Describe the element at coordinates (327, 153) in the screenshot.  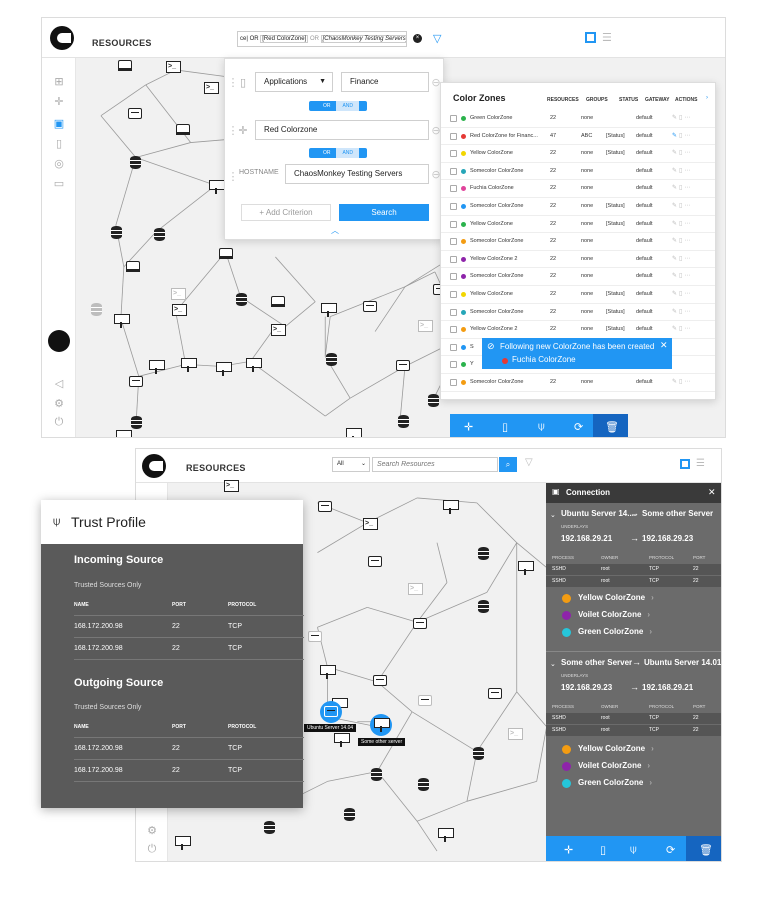
I see `or-option: OR` at that location.